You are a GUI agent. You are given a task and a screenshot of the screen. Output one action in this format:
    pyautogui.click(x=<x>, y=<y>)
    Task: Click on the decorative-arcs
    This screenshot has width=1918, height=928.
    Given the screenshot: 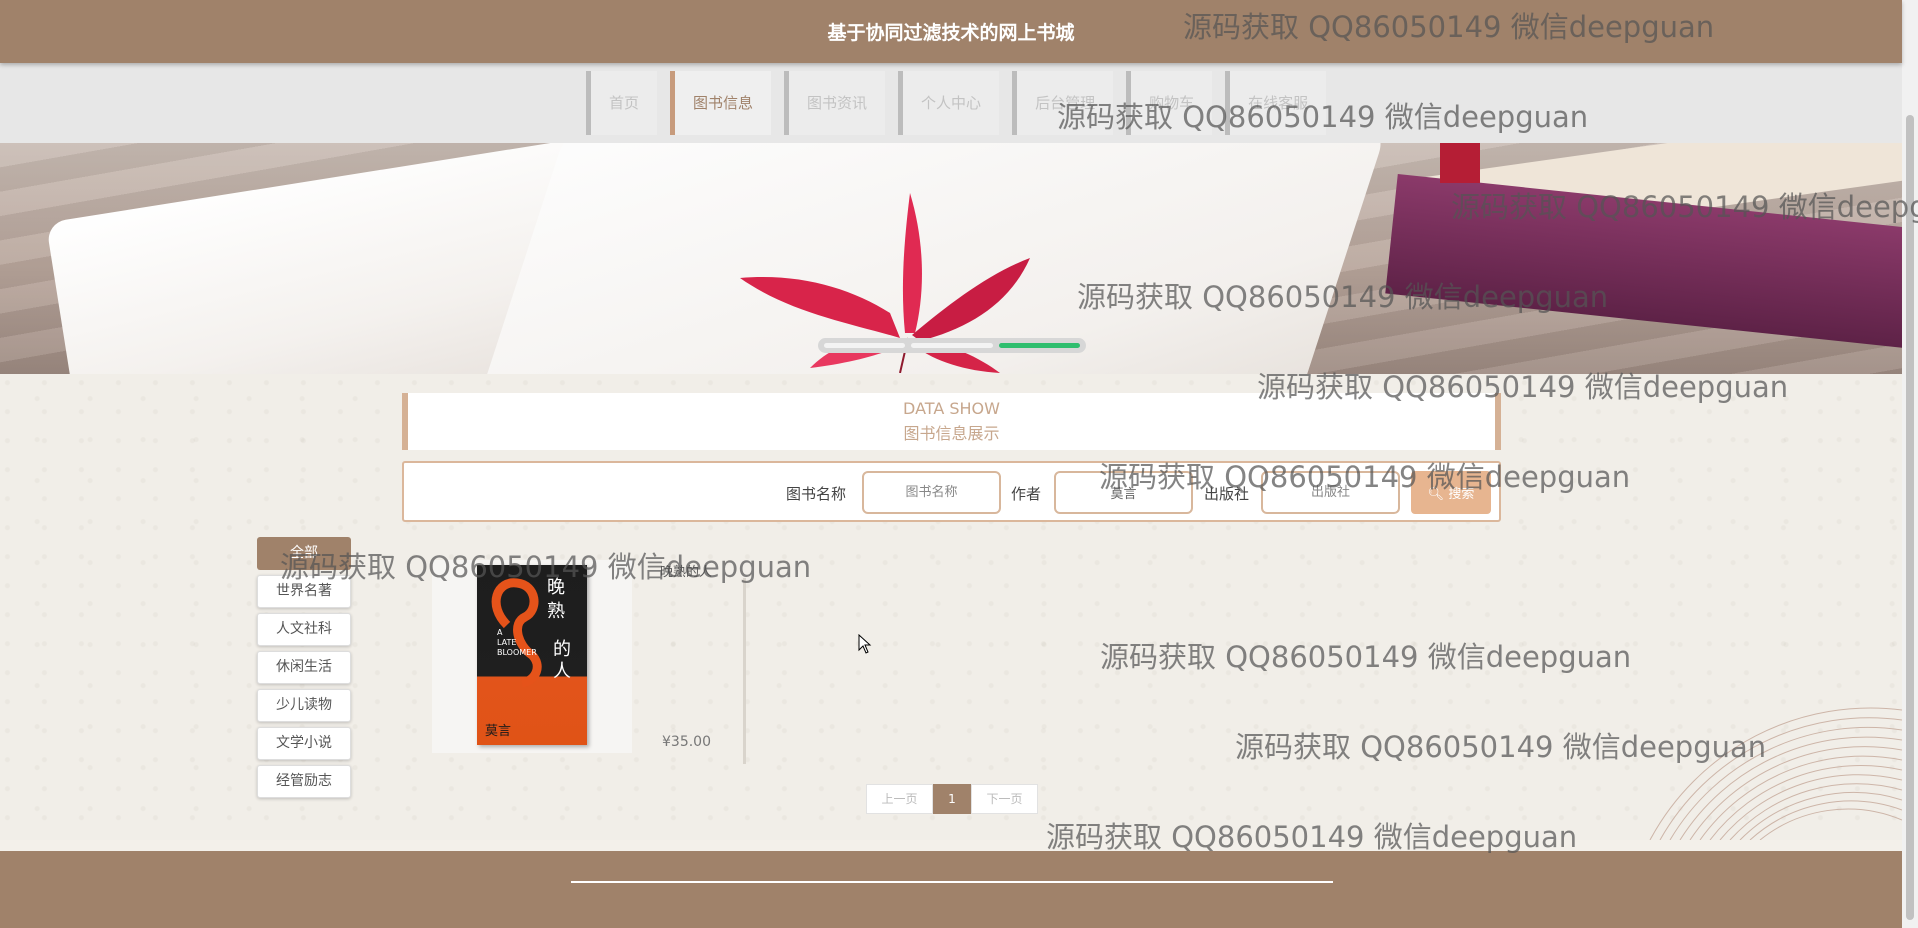 What is the action you would take?
    pyautogui.click(x=1771, y=772)
    